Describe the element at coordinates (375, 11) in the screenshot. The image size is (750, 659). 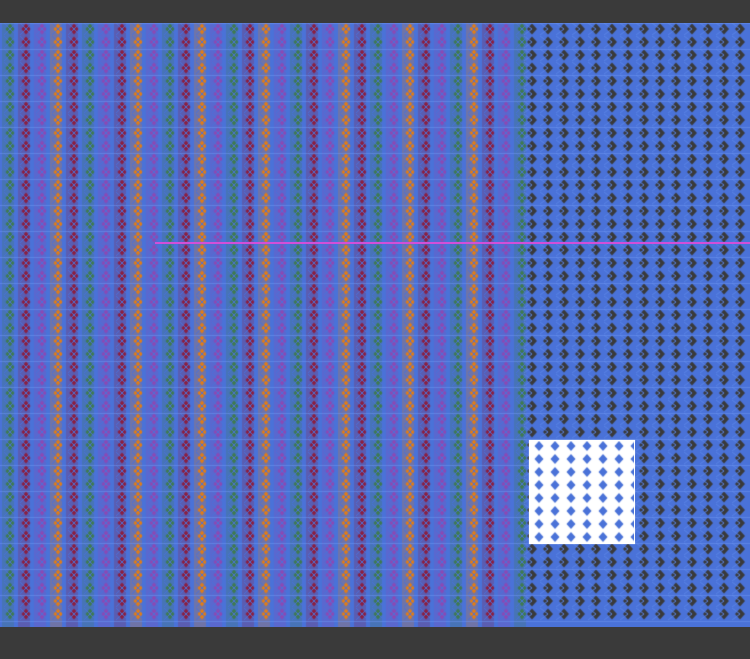
I see `top-toolbar` at that location.